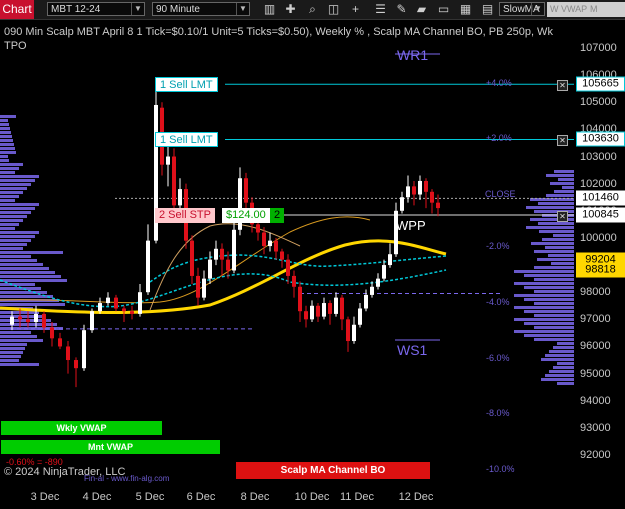 This screenshot has width=625, height=509. I want to click on interval-select: 90 Minute ▼, so click(201, 9).